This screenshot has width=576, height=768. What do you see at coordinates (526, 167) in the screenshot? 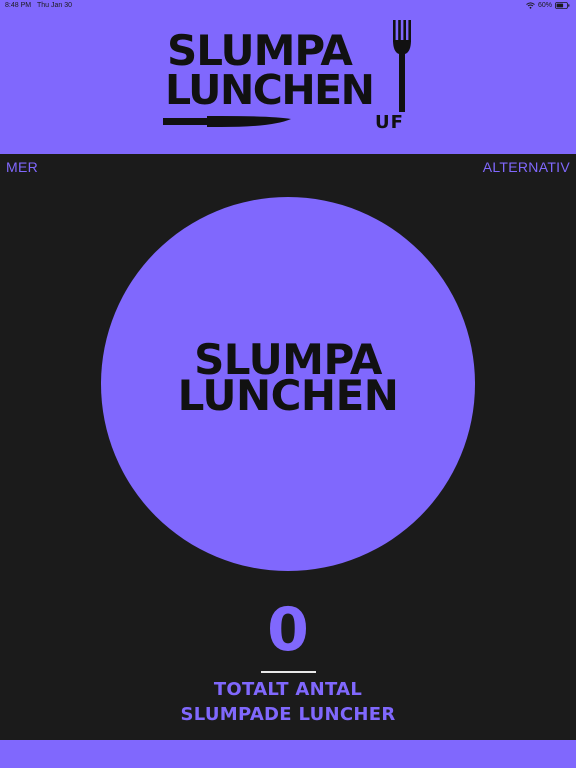
I see `alternativ-button: ALTERNATIV` at bounding box center [526, 167].